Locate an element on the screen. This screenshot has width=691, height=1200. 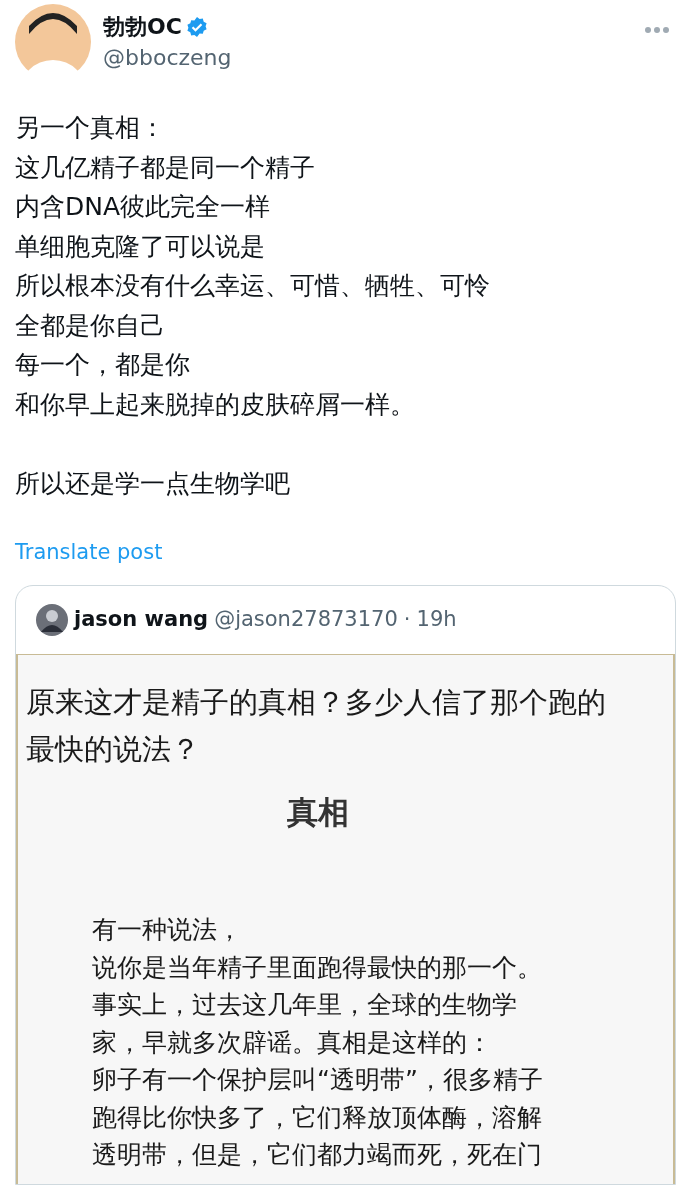
image-paragraph-line: 事实上，过去这几年里，全球的生物学 is located at coordinates (304, 1005).